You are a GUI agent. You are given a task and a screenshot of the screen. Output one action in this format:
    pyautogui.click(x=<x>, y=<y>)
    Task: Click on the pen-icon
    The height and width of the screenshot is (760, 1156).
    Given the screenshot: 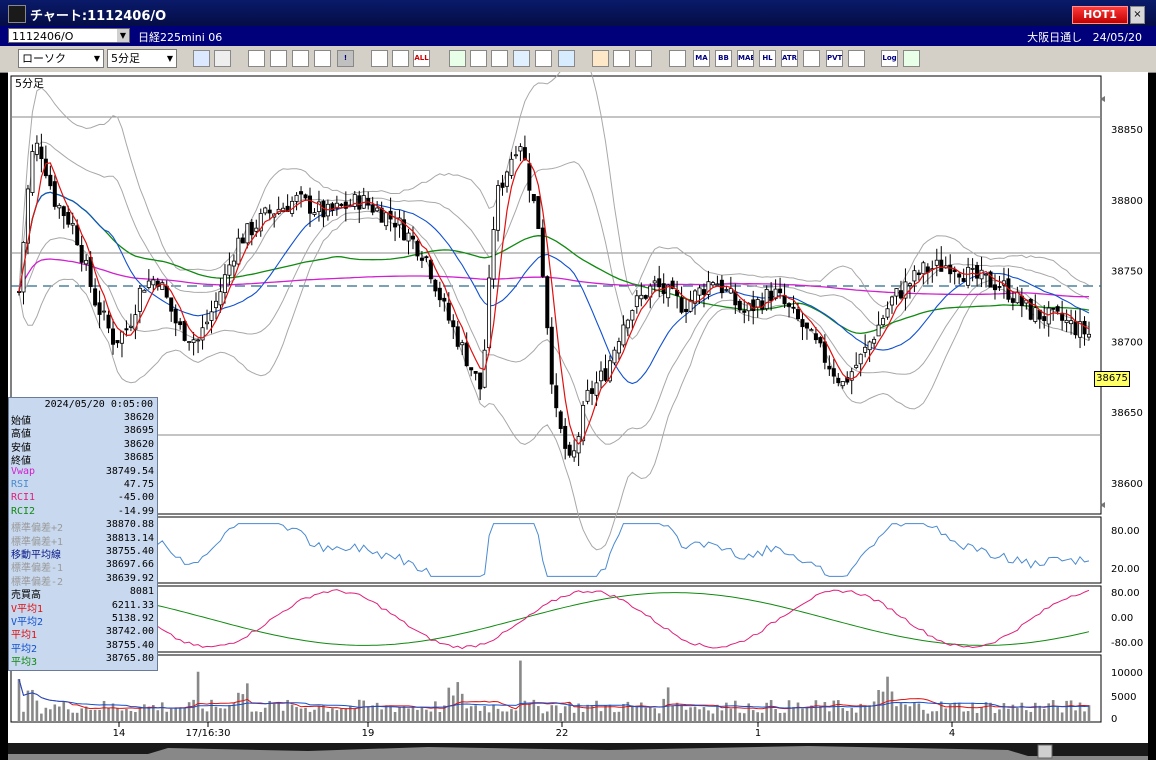 What is the action you would take?
    pyautogui.click(x=457, y=58)
    